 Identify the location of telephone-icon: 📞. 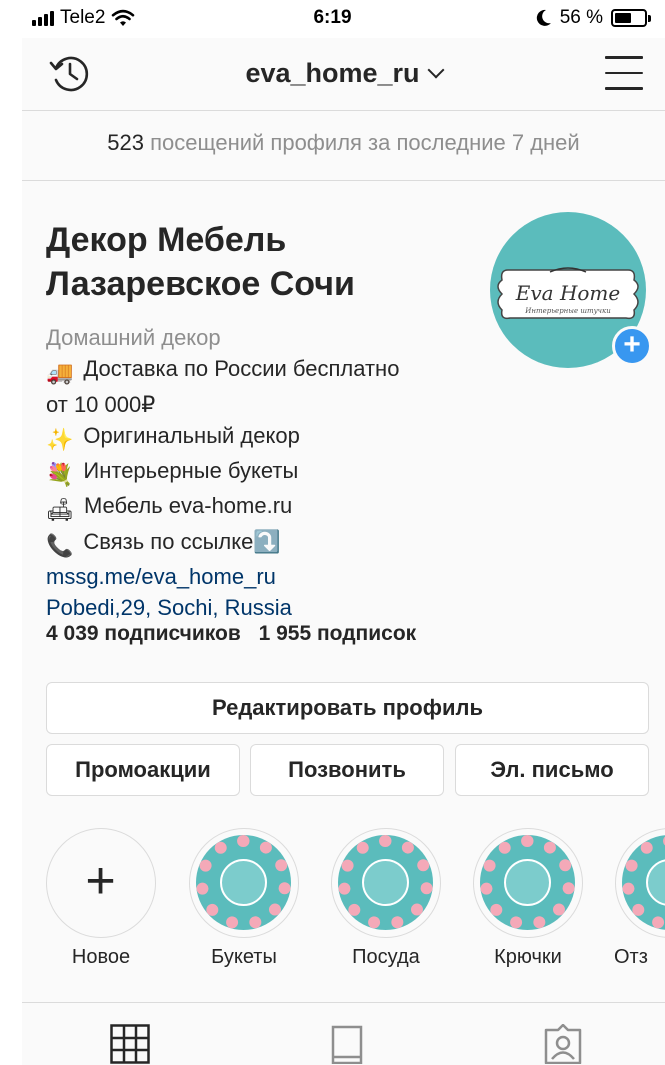
(60, 545).